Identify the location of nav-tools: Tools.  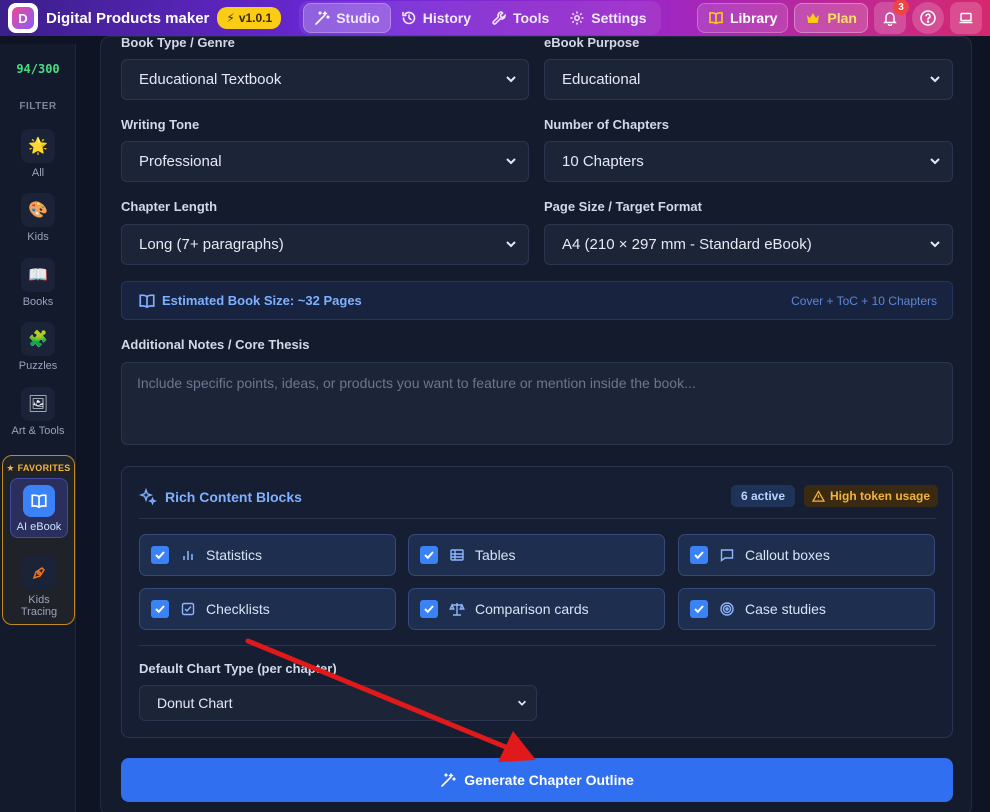
(520, 18).